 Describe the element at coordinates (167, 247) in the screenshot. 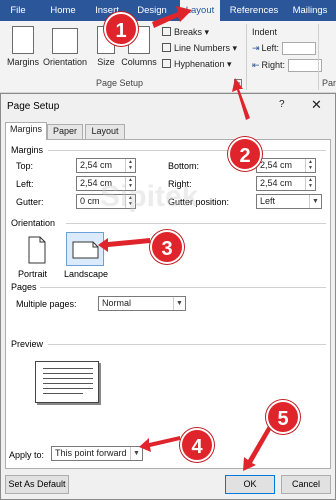

I see `annotation-marker-3: 3` at that location.